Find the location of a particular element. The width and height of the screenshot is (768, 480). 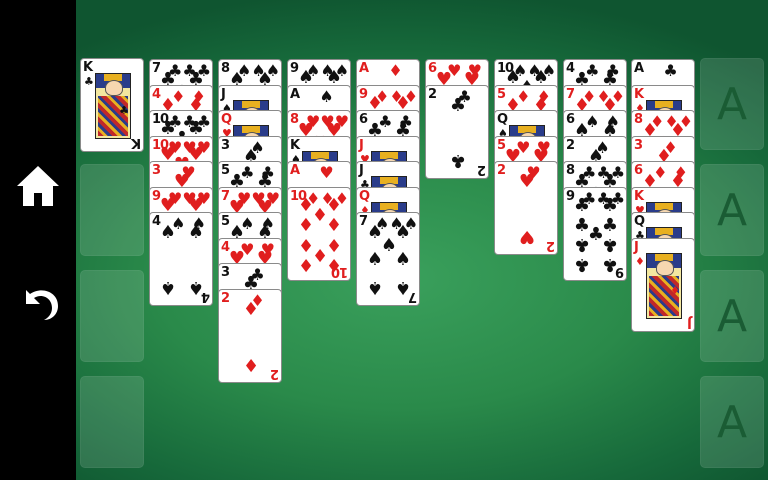

tableau-card: 2 ♦ ♦ ♦ 2 is located at coordinates (250, 336).